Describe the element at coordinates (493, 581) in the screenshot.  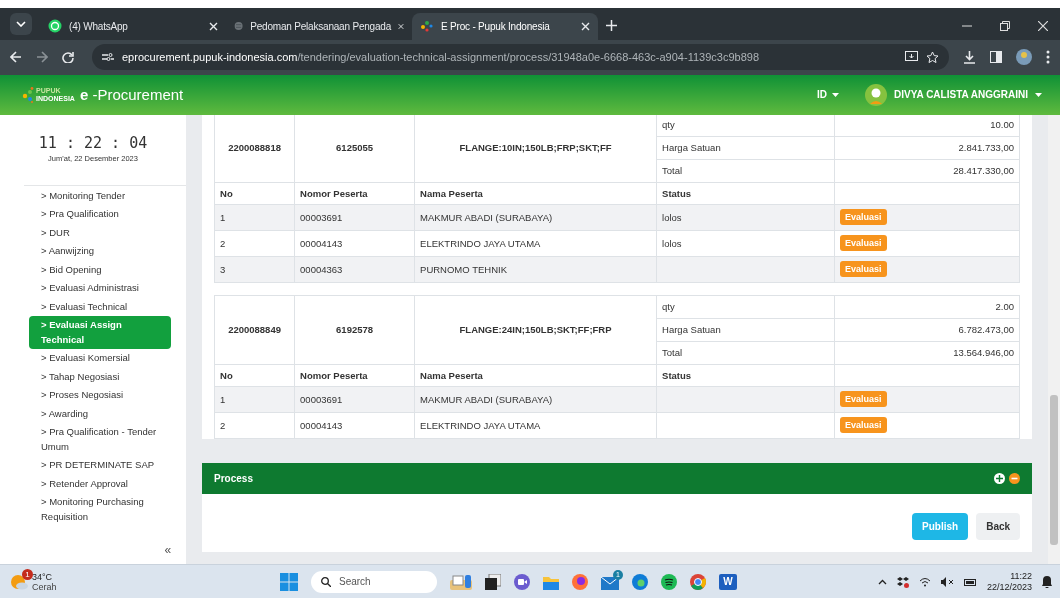
I see `task-view-icon` at that location.